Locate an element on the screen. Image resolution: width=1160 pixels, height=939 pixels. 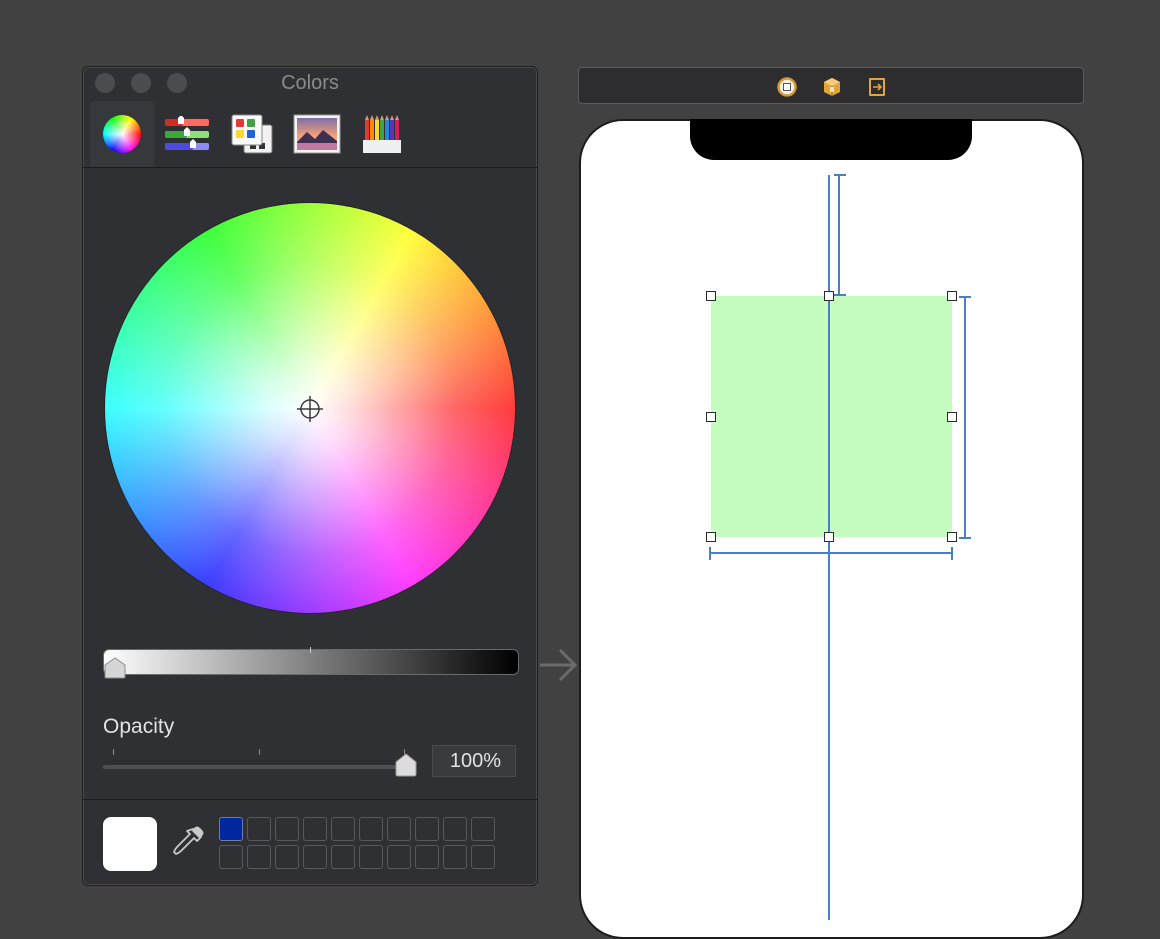
scene-dock is located at coordinates (831, 85).